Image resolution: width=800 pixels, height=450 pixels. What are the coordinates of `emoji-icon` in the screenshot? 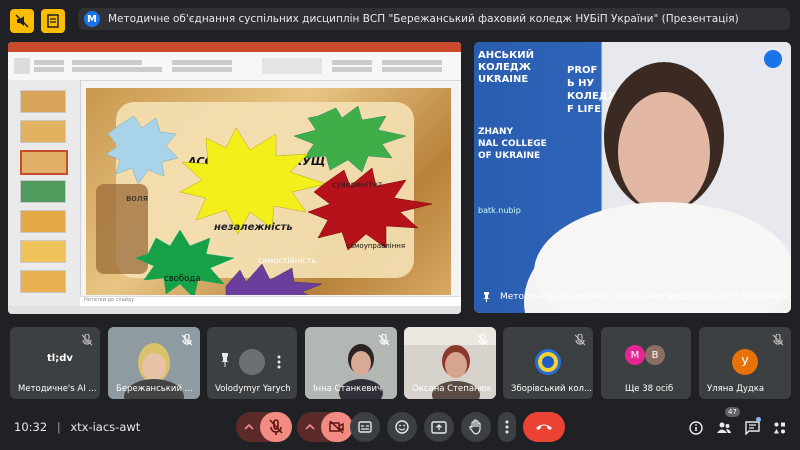 It's located at (402, 427).